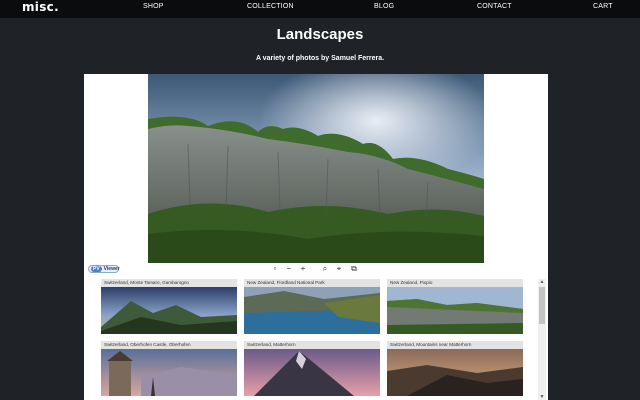 The image size is (640, 400). Describe the element at coordinates (455, 283) in the screenshot. I see `thumbnail-label: New Zealand, Piopio` at that location.